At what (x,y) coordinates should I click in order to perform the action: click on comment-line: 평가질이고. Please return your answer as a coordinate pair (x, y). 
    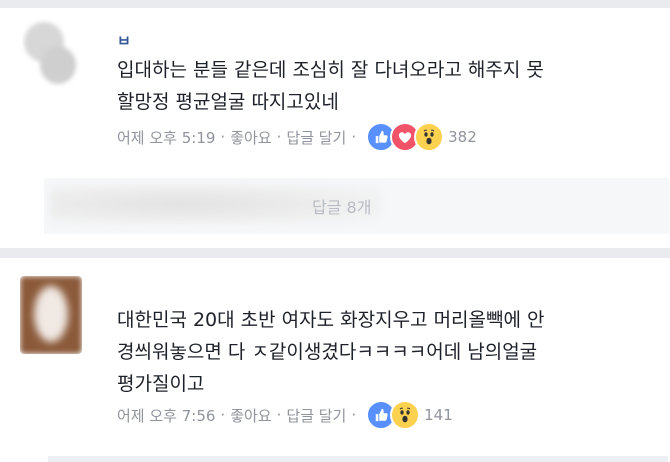
    Looking at the image, I should click on (161, 384).